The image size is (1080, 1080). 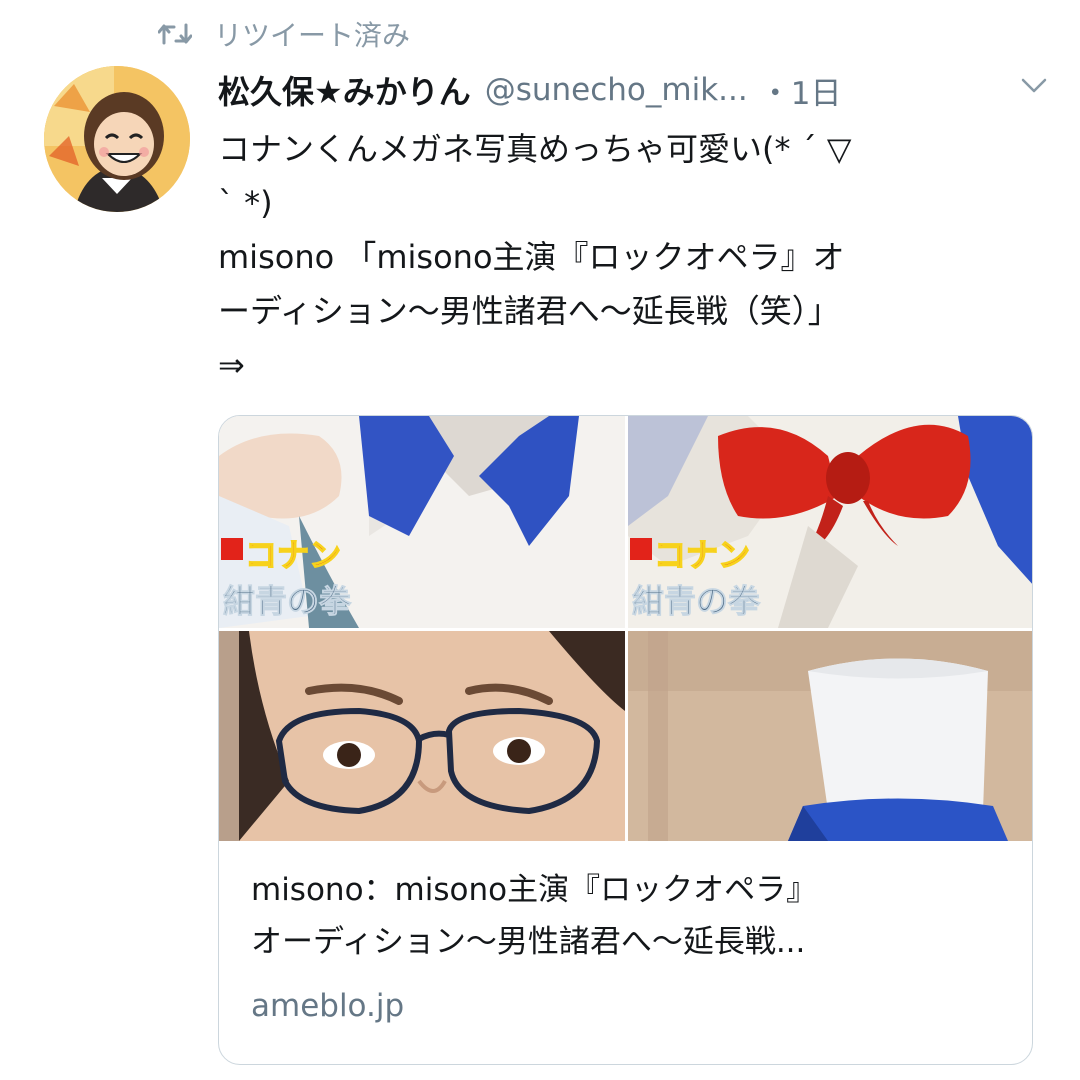 What do you see at coordinates (327, 1006) in the screenshot?
I see `card-domain: ameblo.jp` at bounding box center [327, 1006].